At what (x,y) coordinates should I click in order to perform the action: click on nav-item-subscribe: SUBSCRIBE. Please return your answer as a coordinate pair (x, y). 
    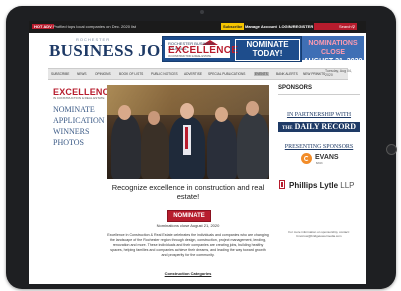
    Looking at the image, I should click on (60, 74).